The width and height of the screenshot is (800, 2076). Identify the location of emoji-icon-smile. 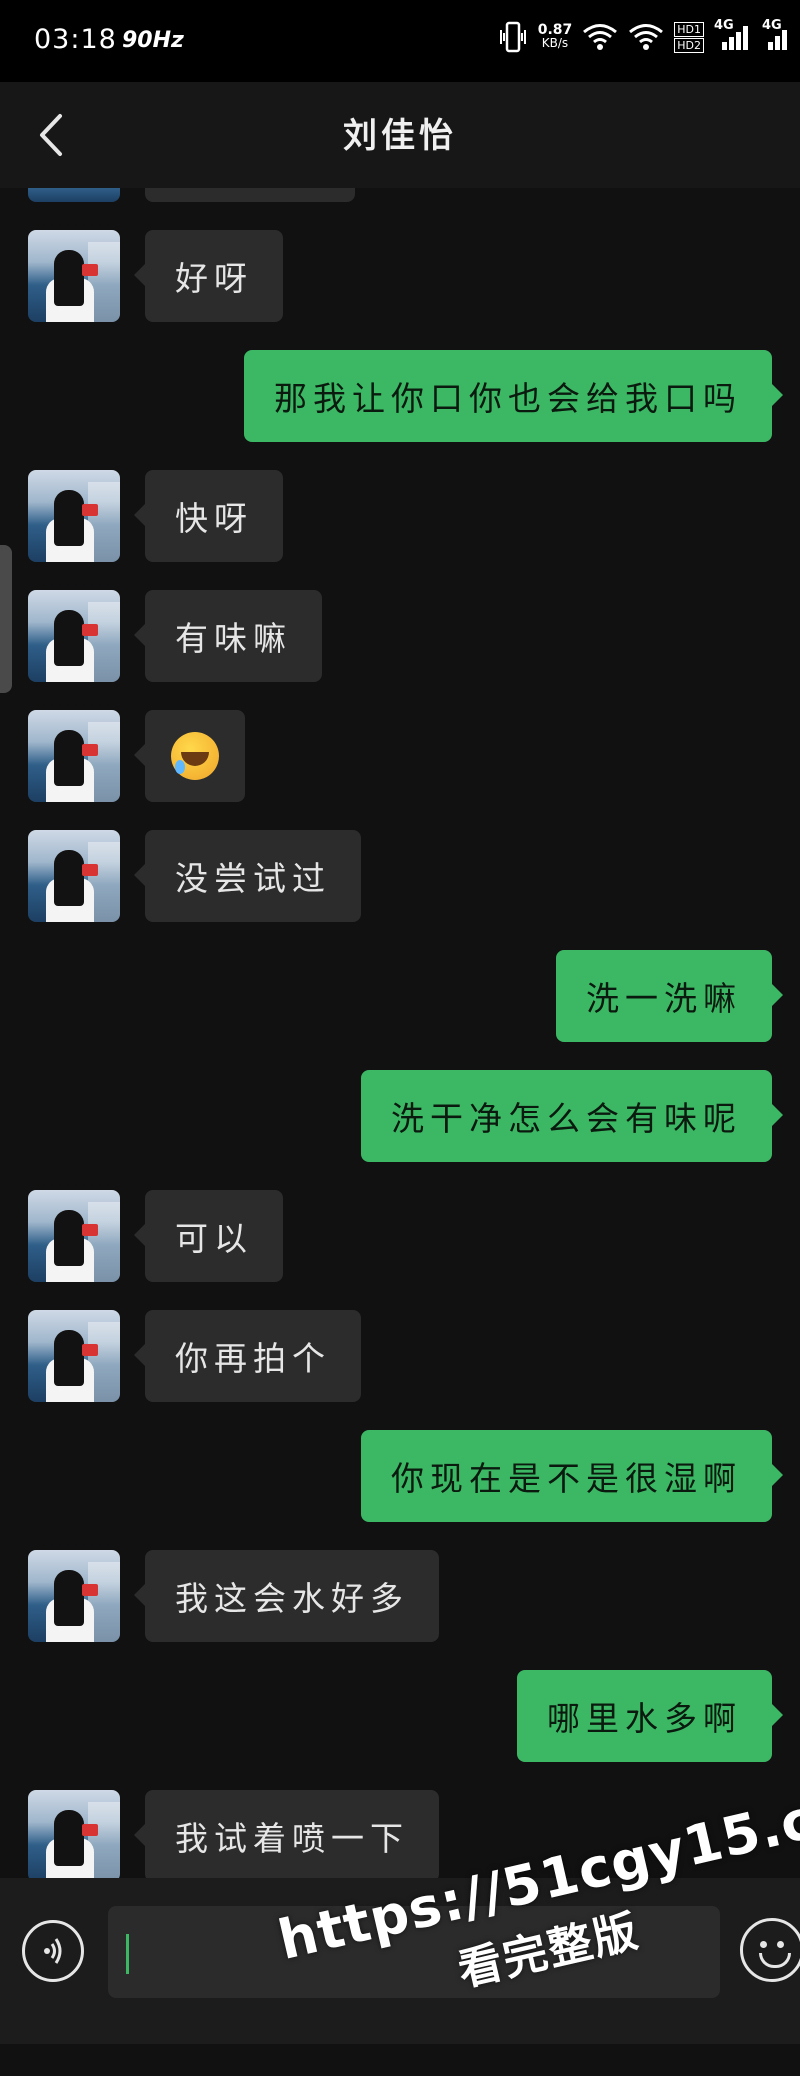
(775, 1960).